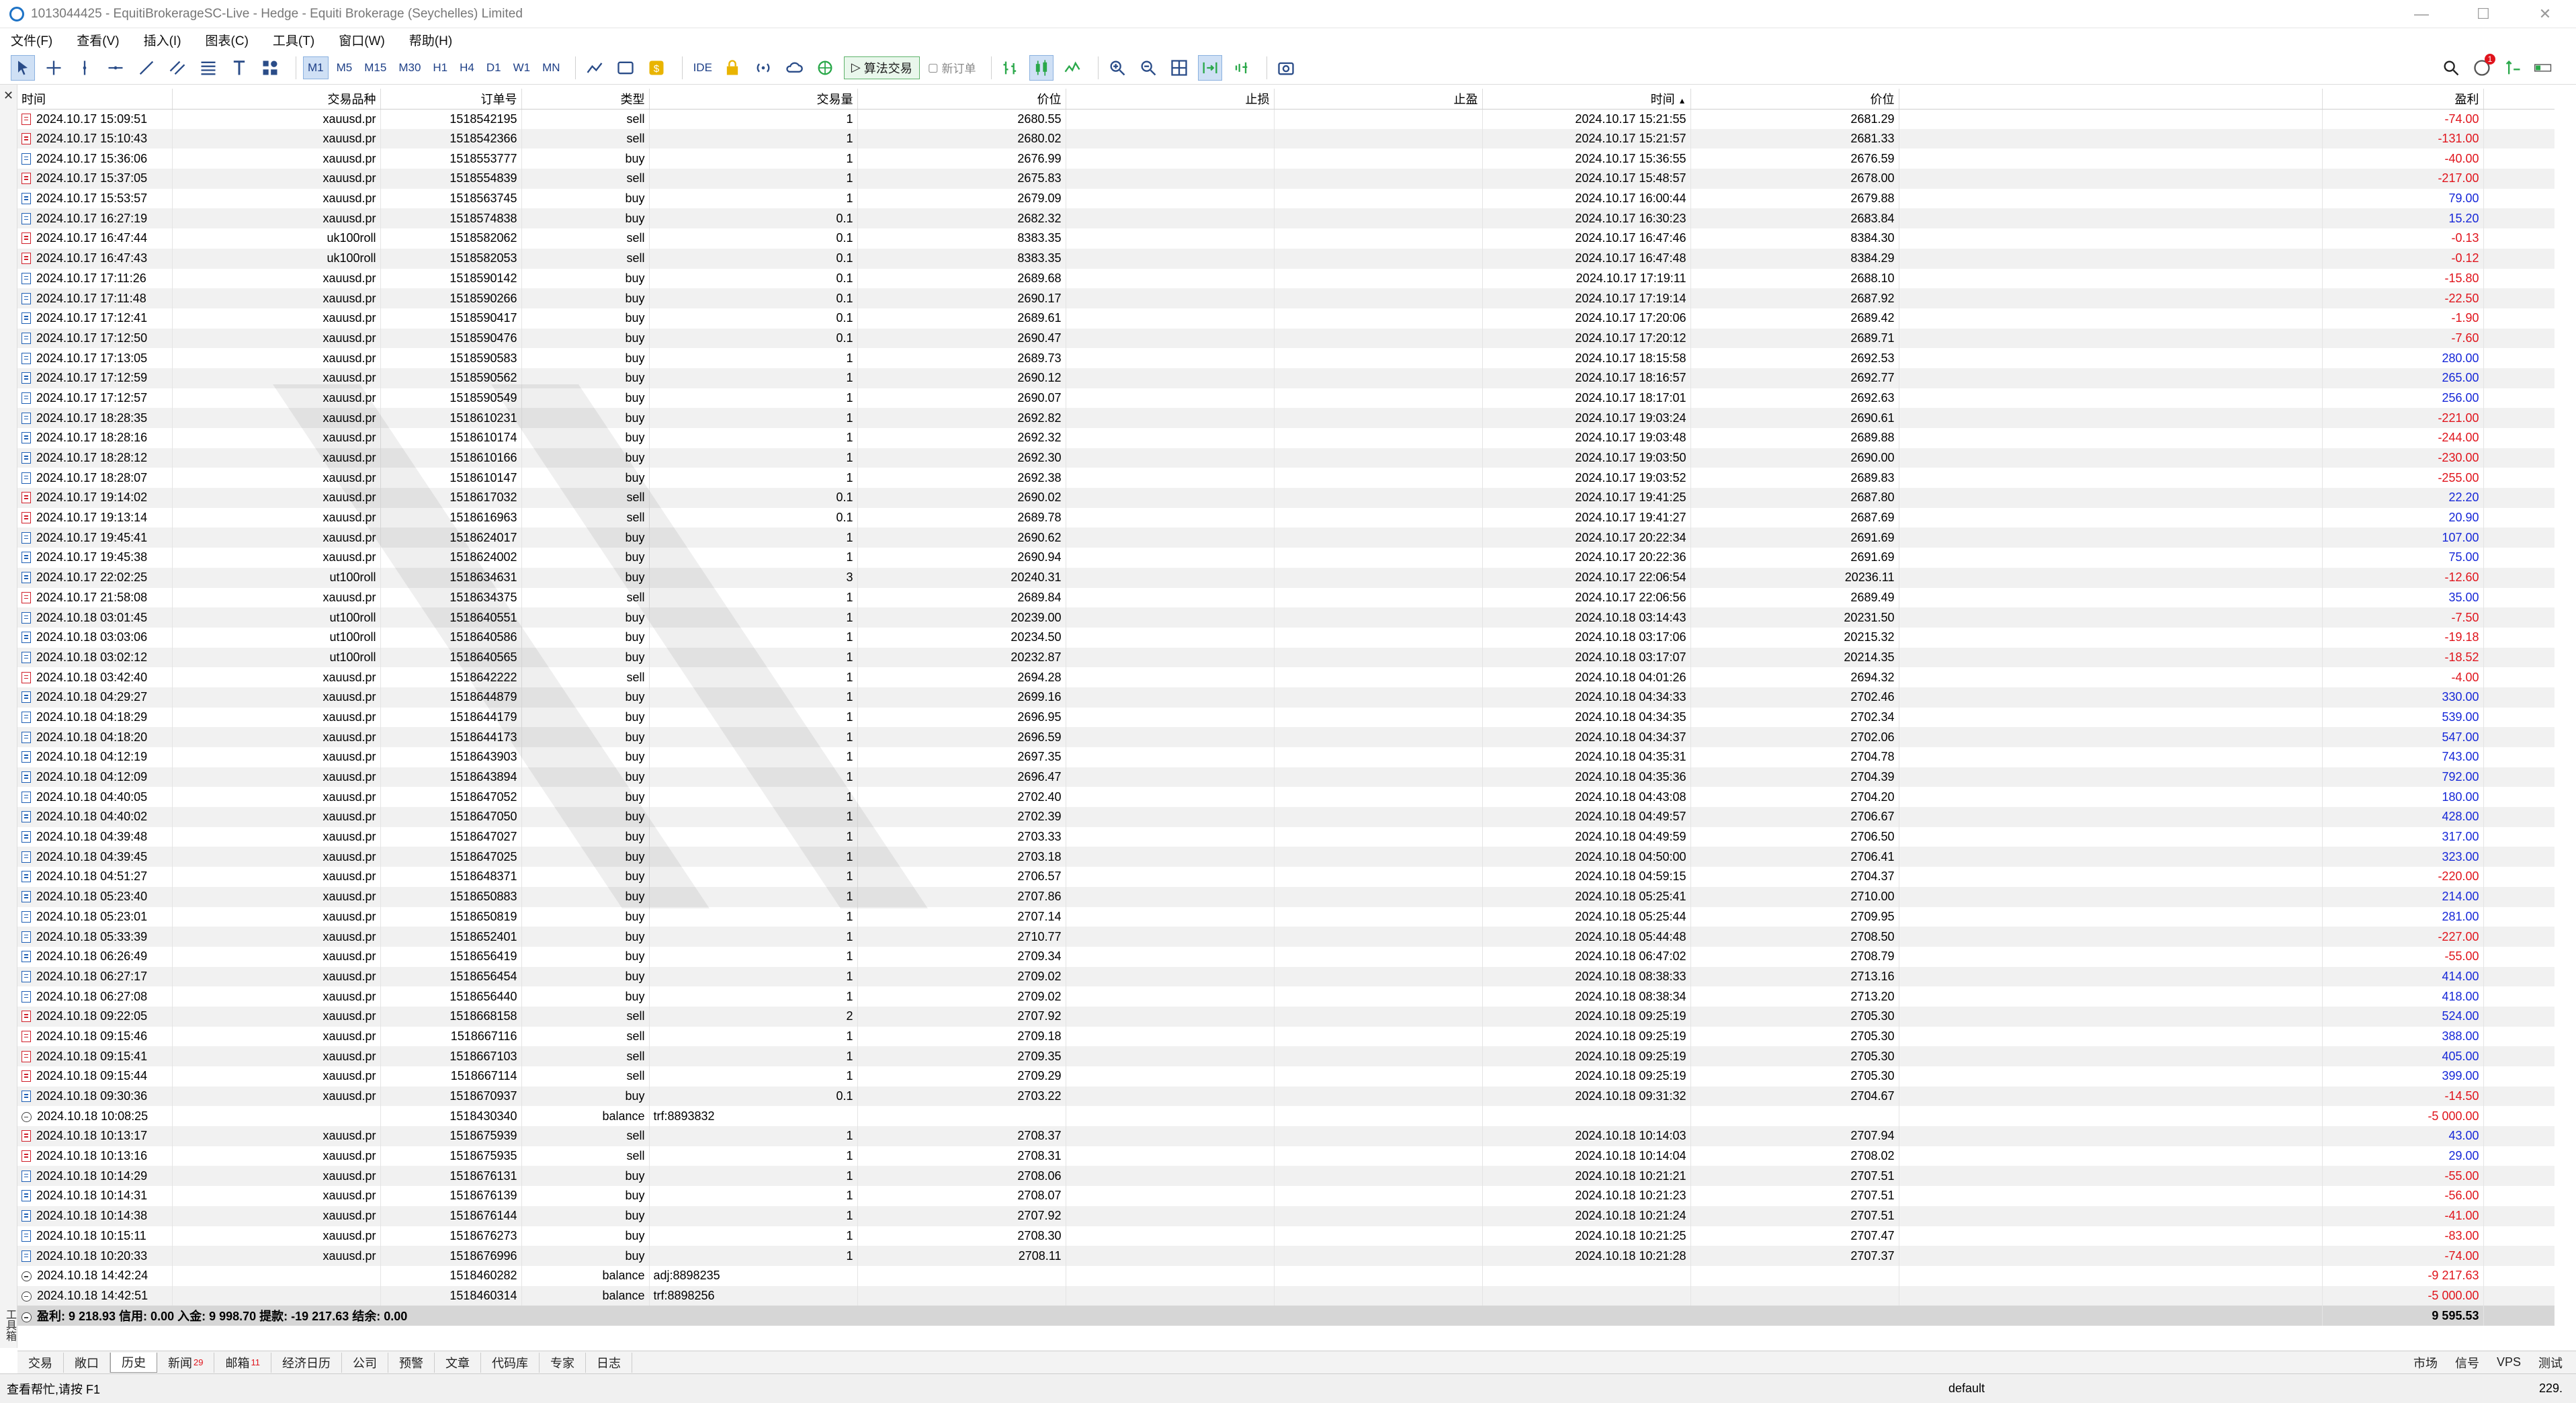  I want to click on toolbox-close-icon: ✕, so click(8, 96).